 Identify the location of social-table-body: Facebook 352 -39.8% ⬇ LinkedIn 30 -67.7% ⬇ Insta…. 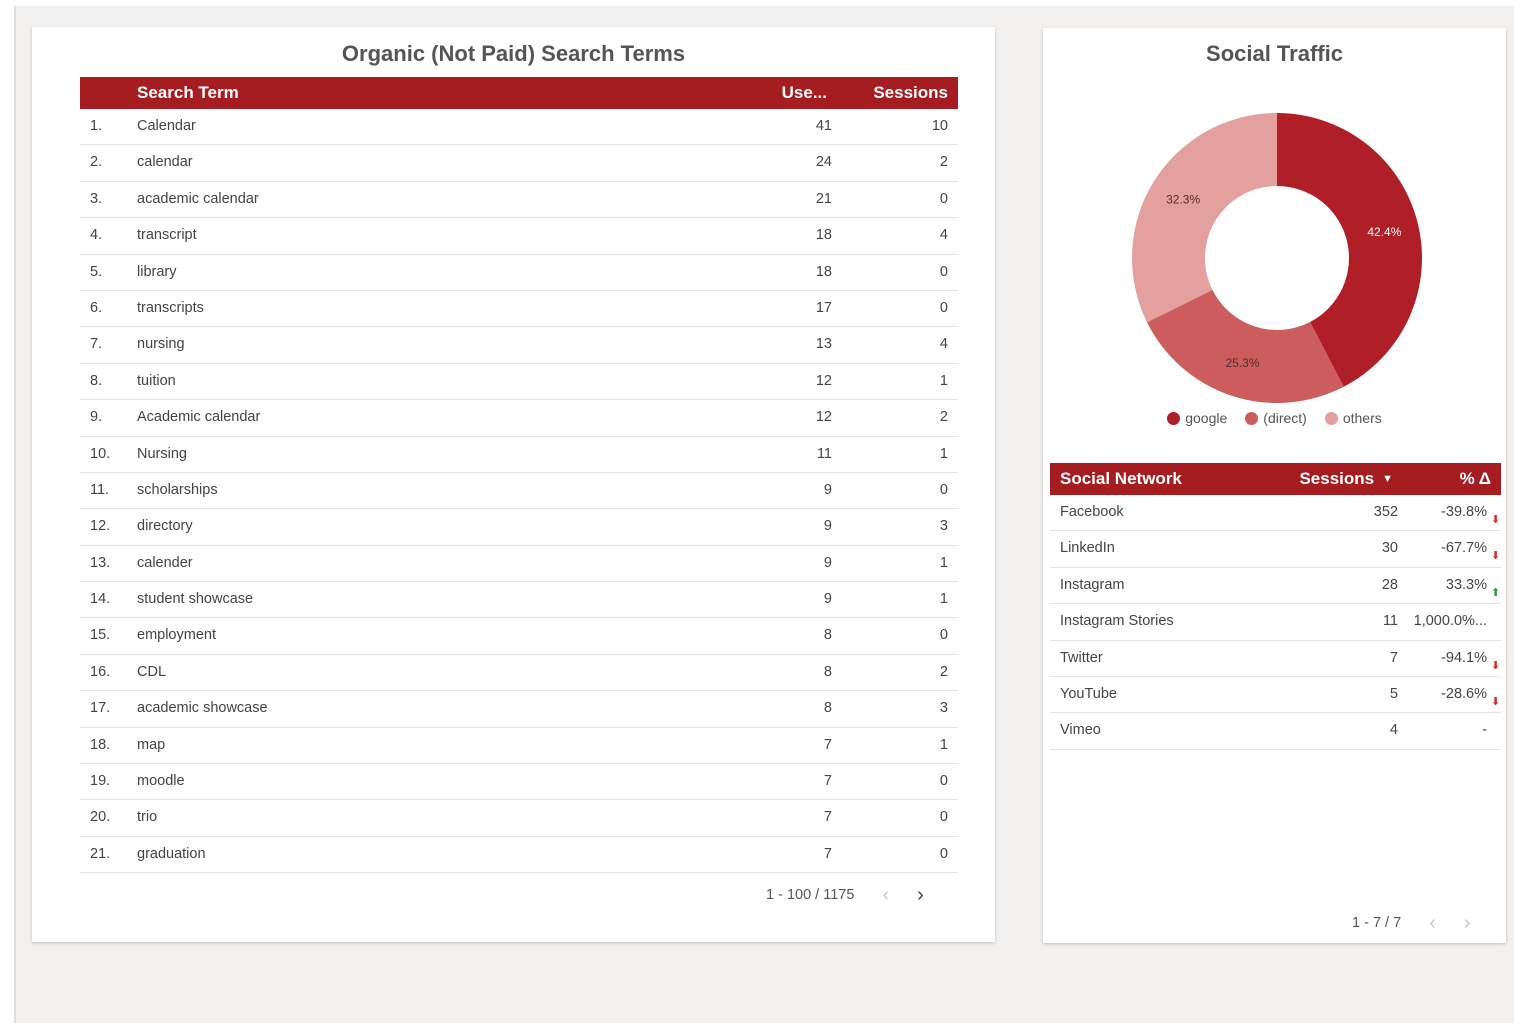
(1275, 622).